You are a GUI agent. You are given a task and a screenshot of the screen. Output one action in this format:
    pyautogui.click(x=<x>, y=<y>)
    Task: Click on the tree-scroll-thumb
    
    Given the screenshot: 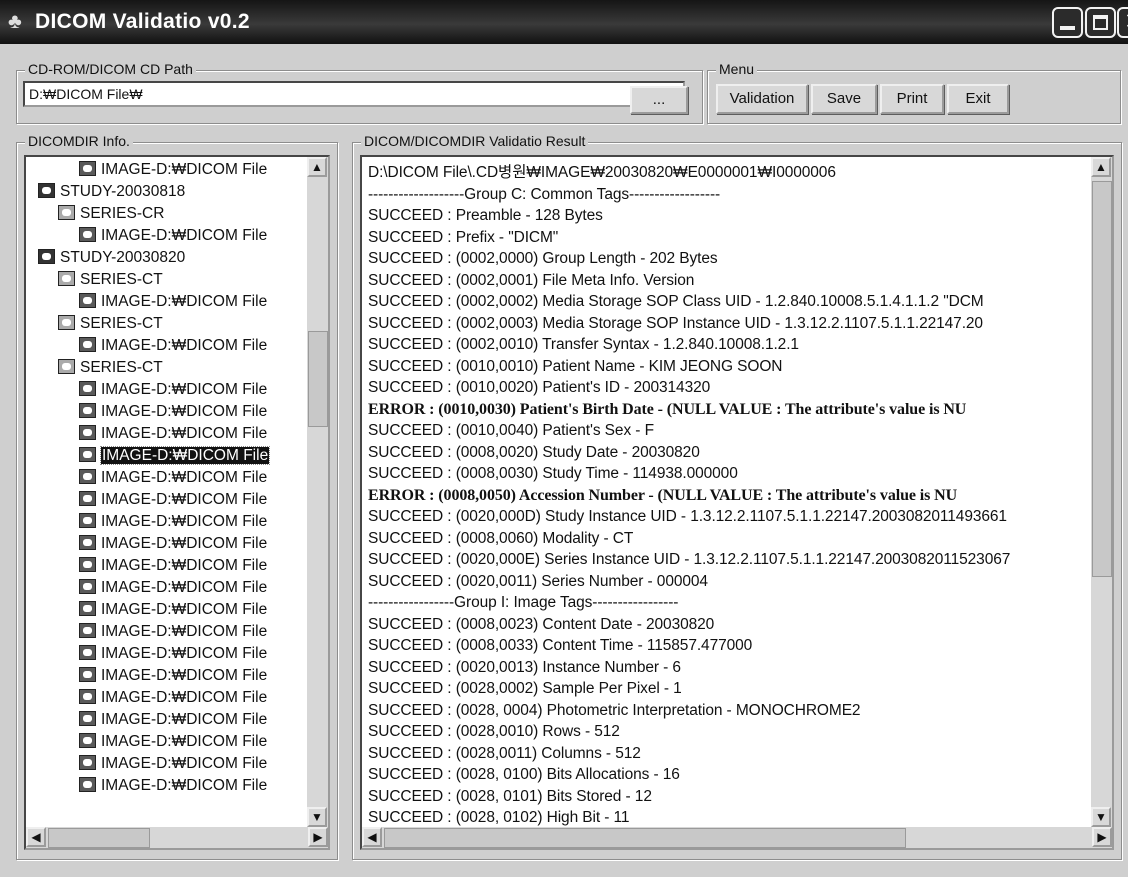 What is the action you would take?
    pyautogui.click(x=318, y=379)
    